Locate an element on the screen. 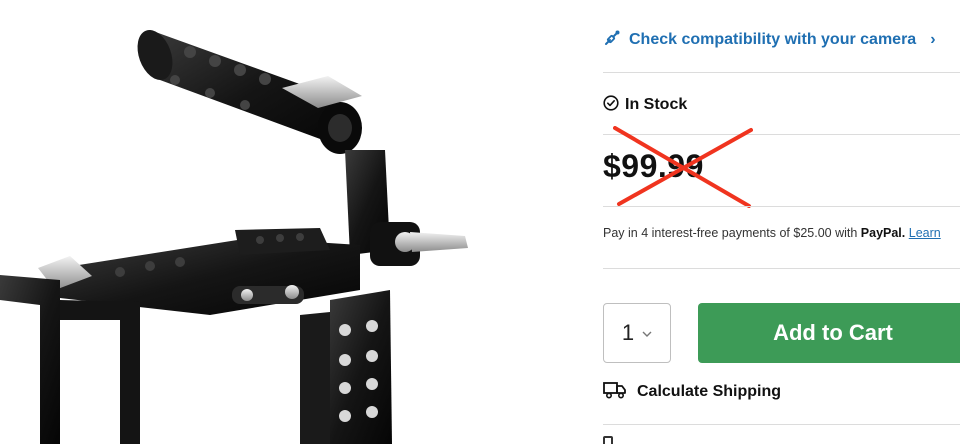 This screenshot has height=444, width=960. calculate-shipping-link: Calculate Shipping is located at coordinates (692, 392).